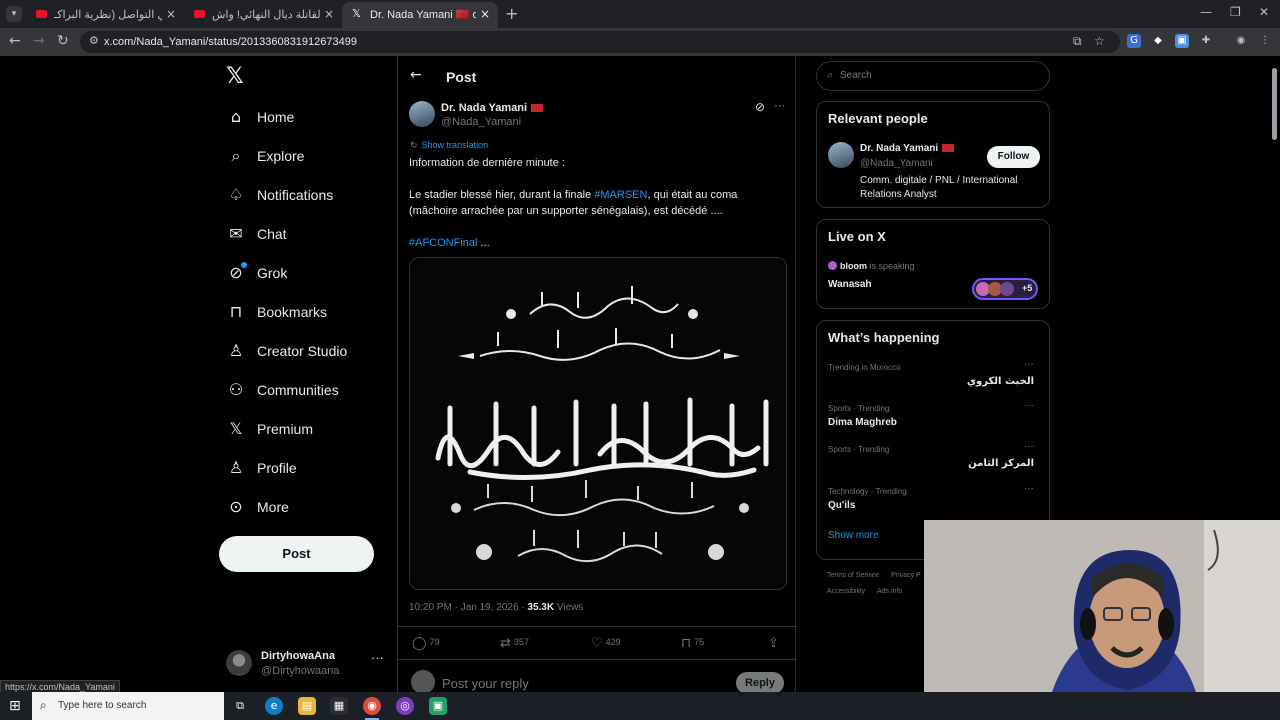  What do you see at coordinates (94, 40) in the screenshot?
I see `site-info-icon: ⚙` at bounding box center [94, 40].